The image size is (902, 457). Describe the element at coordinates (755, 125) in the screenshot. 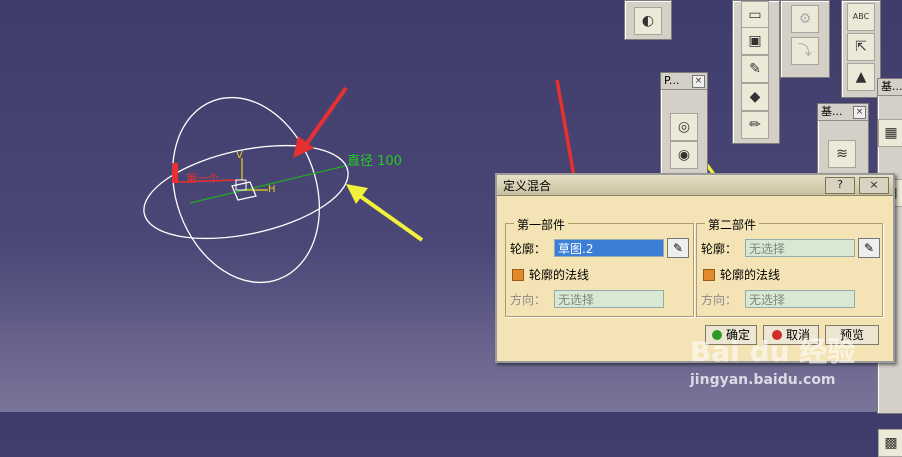

I see `pencil-icon: ✏` at that location.